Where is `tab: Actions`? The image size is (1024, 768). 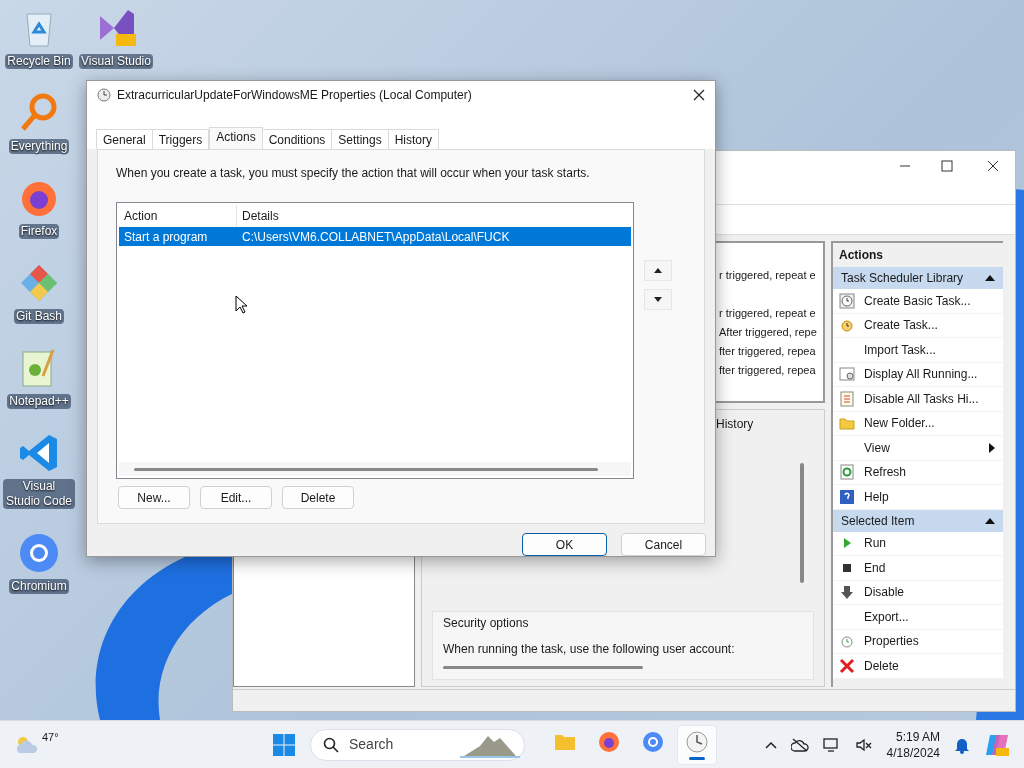 tab: Actions is located at coordinates (236, 138).